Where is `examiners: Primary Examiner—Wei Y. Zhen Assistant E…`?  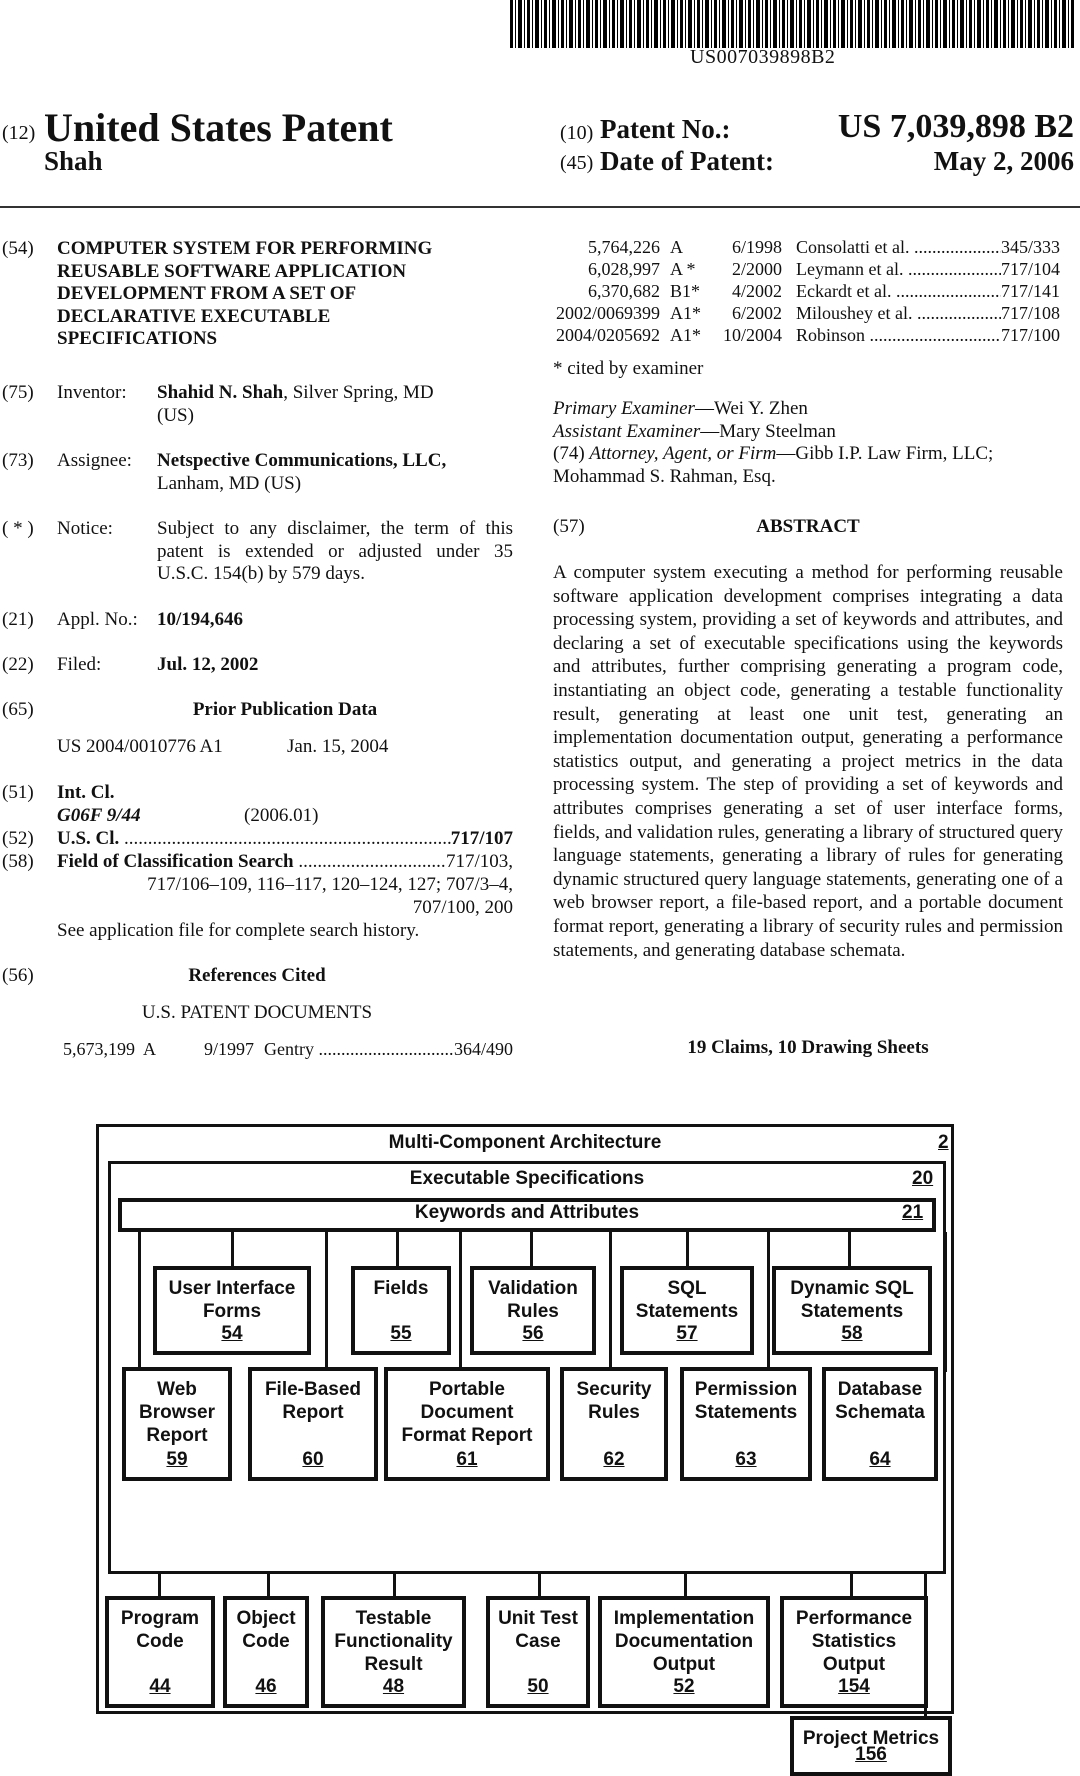
examiners: Primary Examiner—Wei Y. Zhen Assistant E… is located at coordinates (808, 443).